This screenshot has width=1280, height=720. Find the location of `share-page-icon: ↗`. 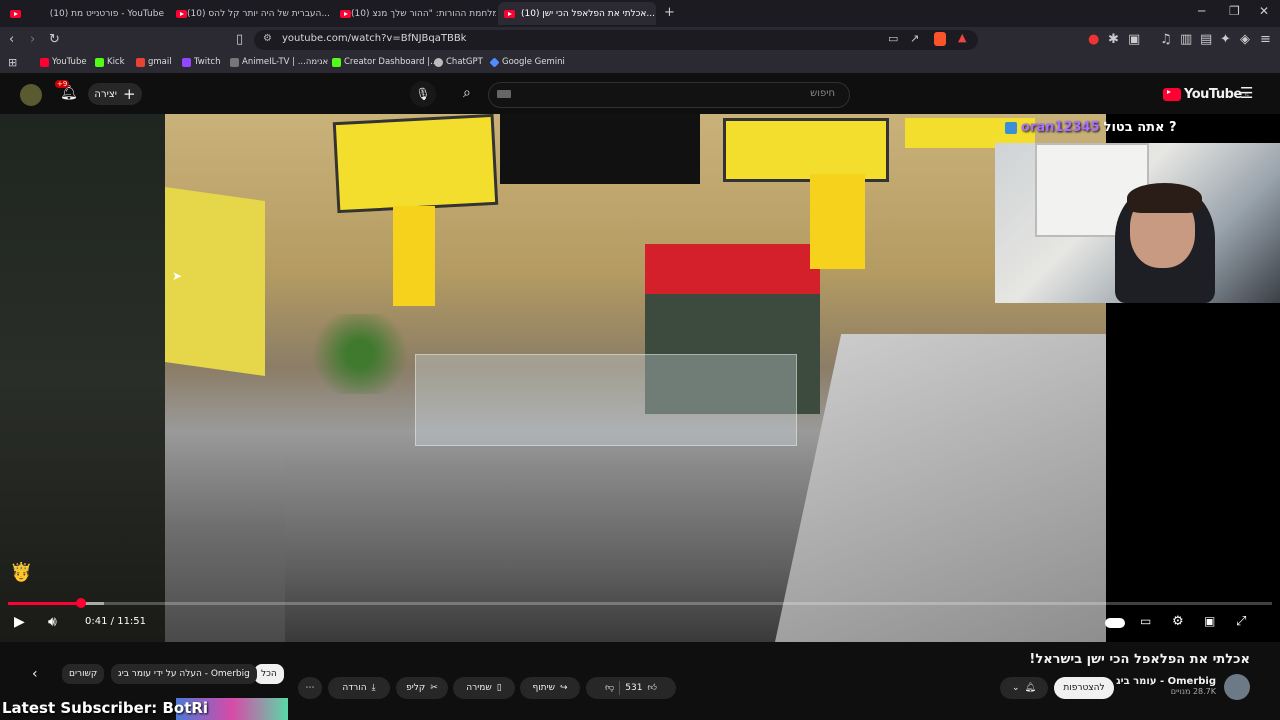

share-page-icon: ↗ is located at coordinates (914, 38).